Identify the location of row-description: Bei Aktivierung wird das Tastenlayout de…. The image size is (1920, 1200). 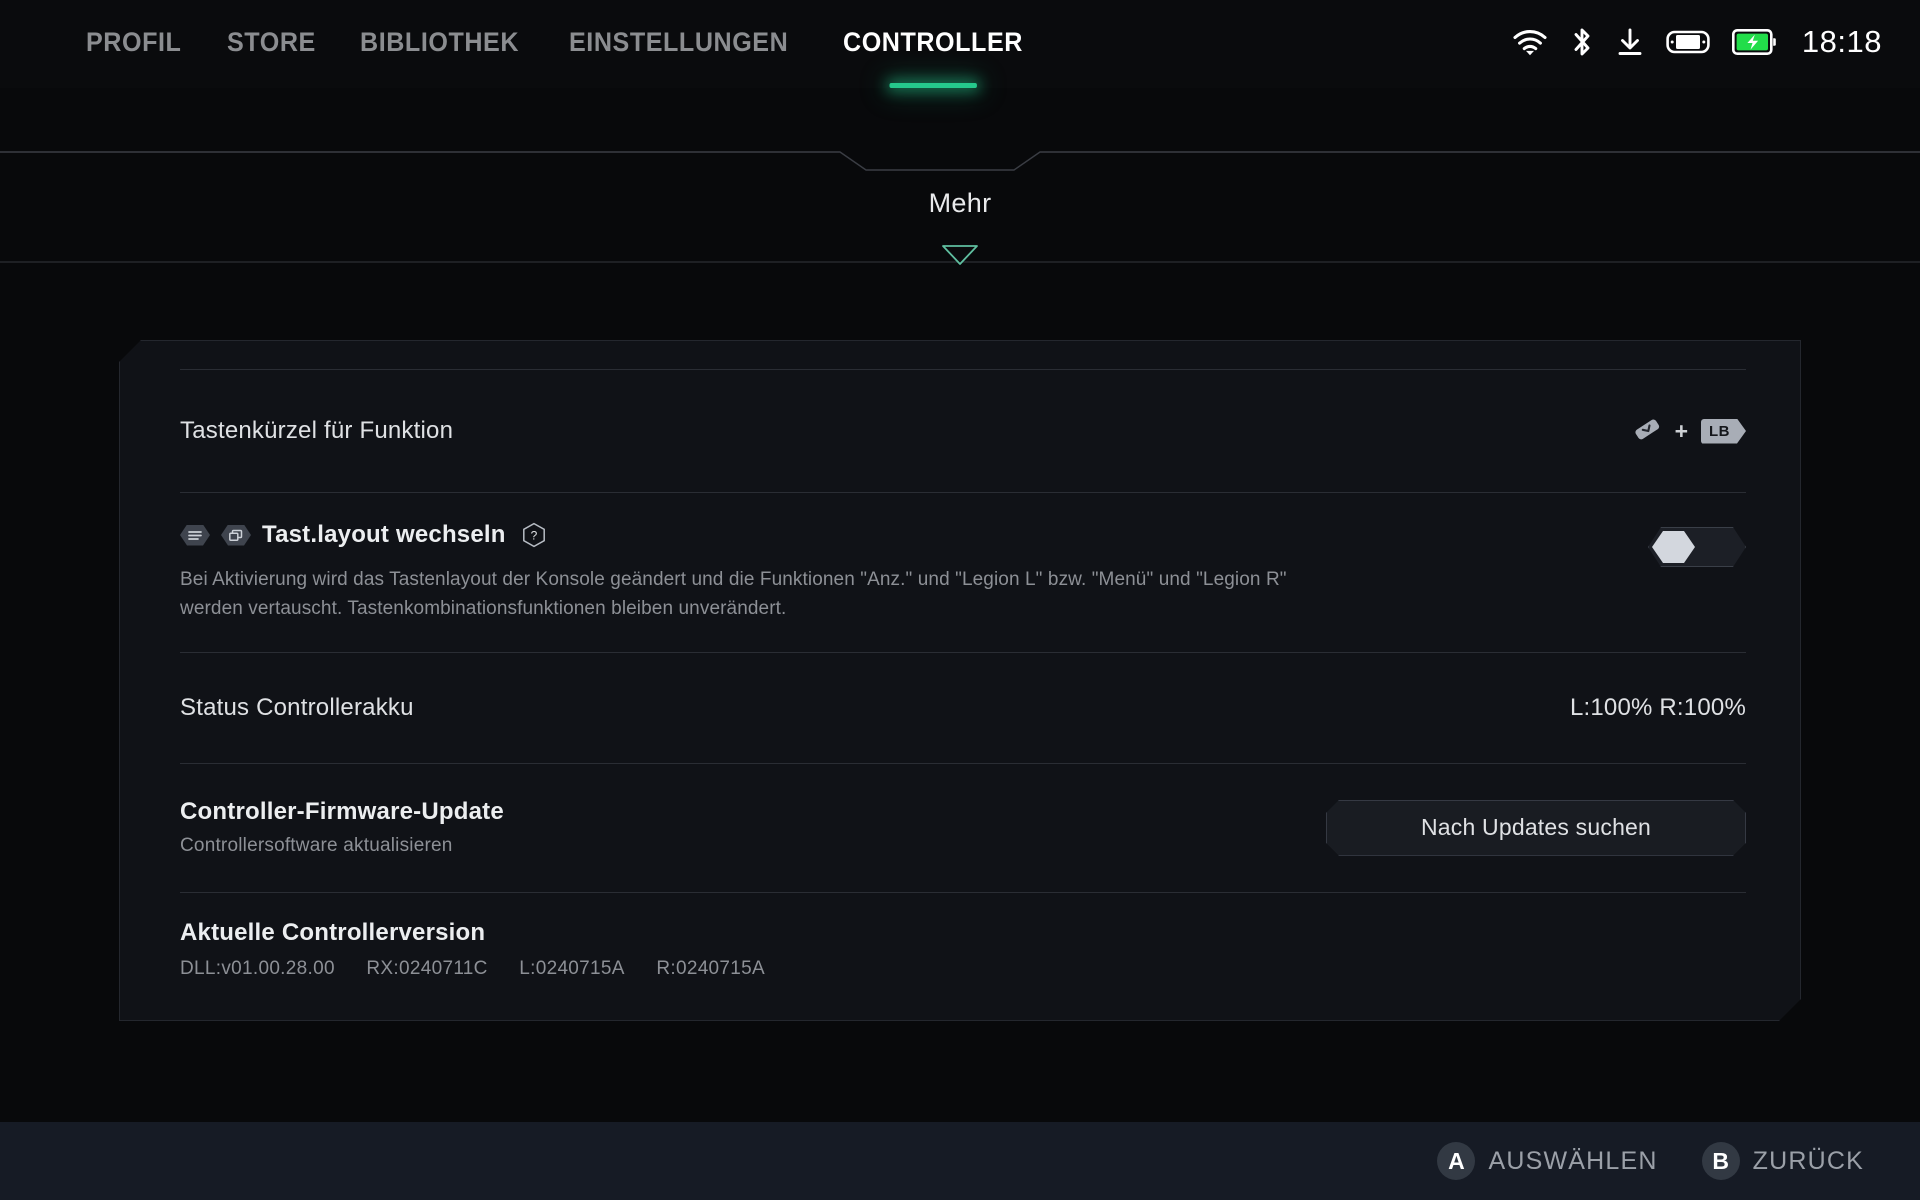
(733, 594).